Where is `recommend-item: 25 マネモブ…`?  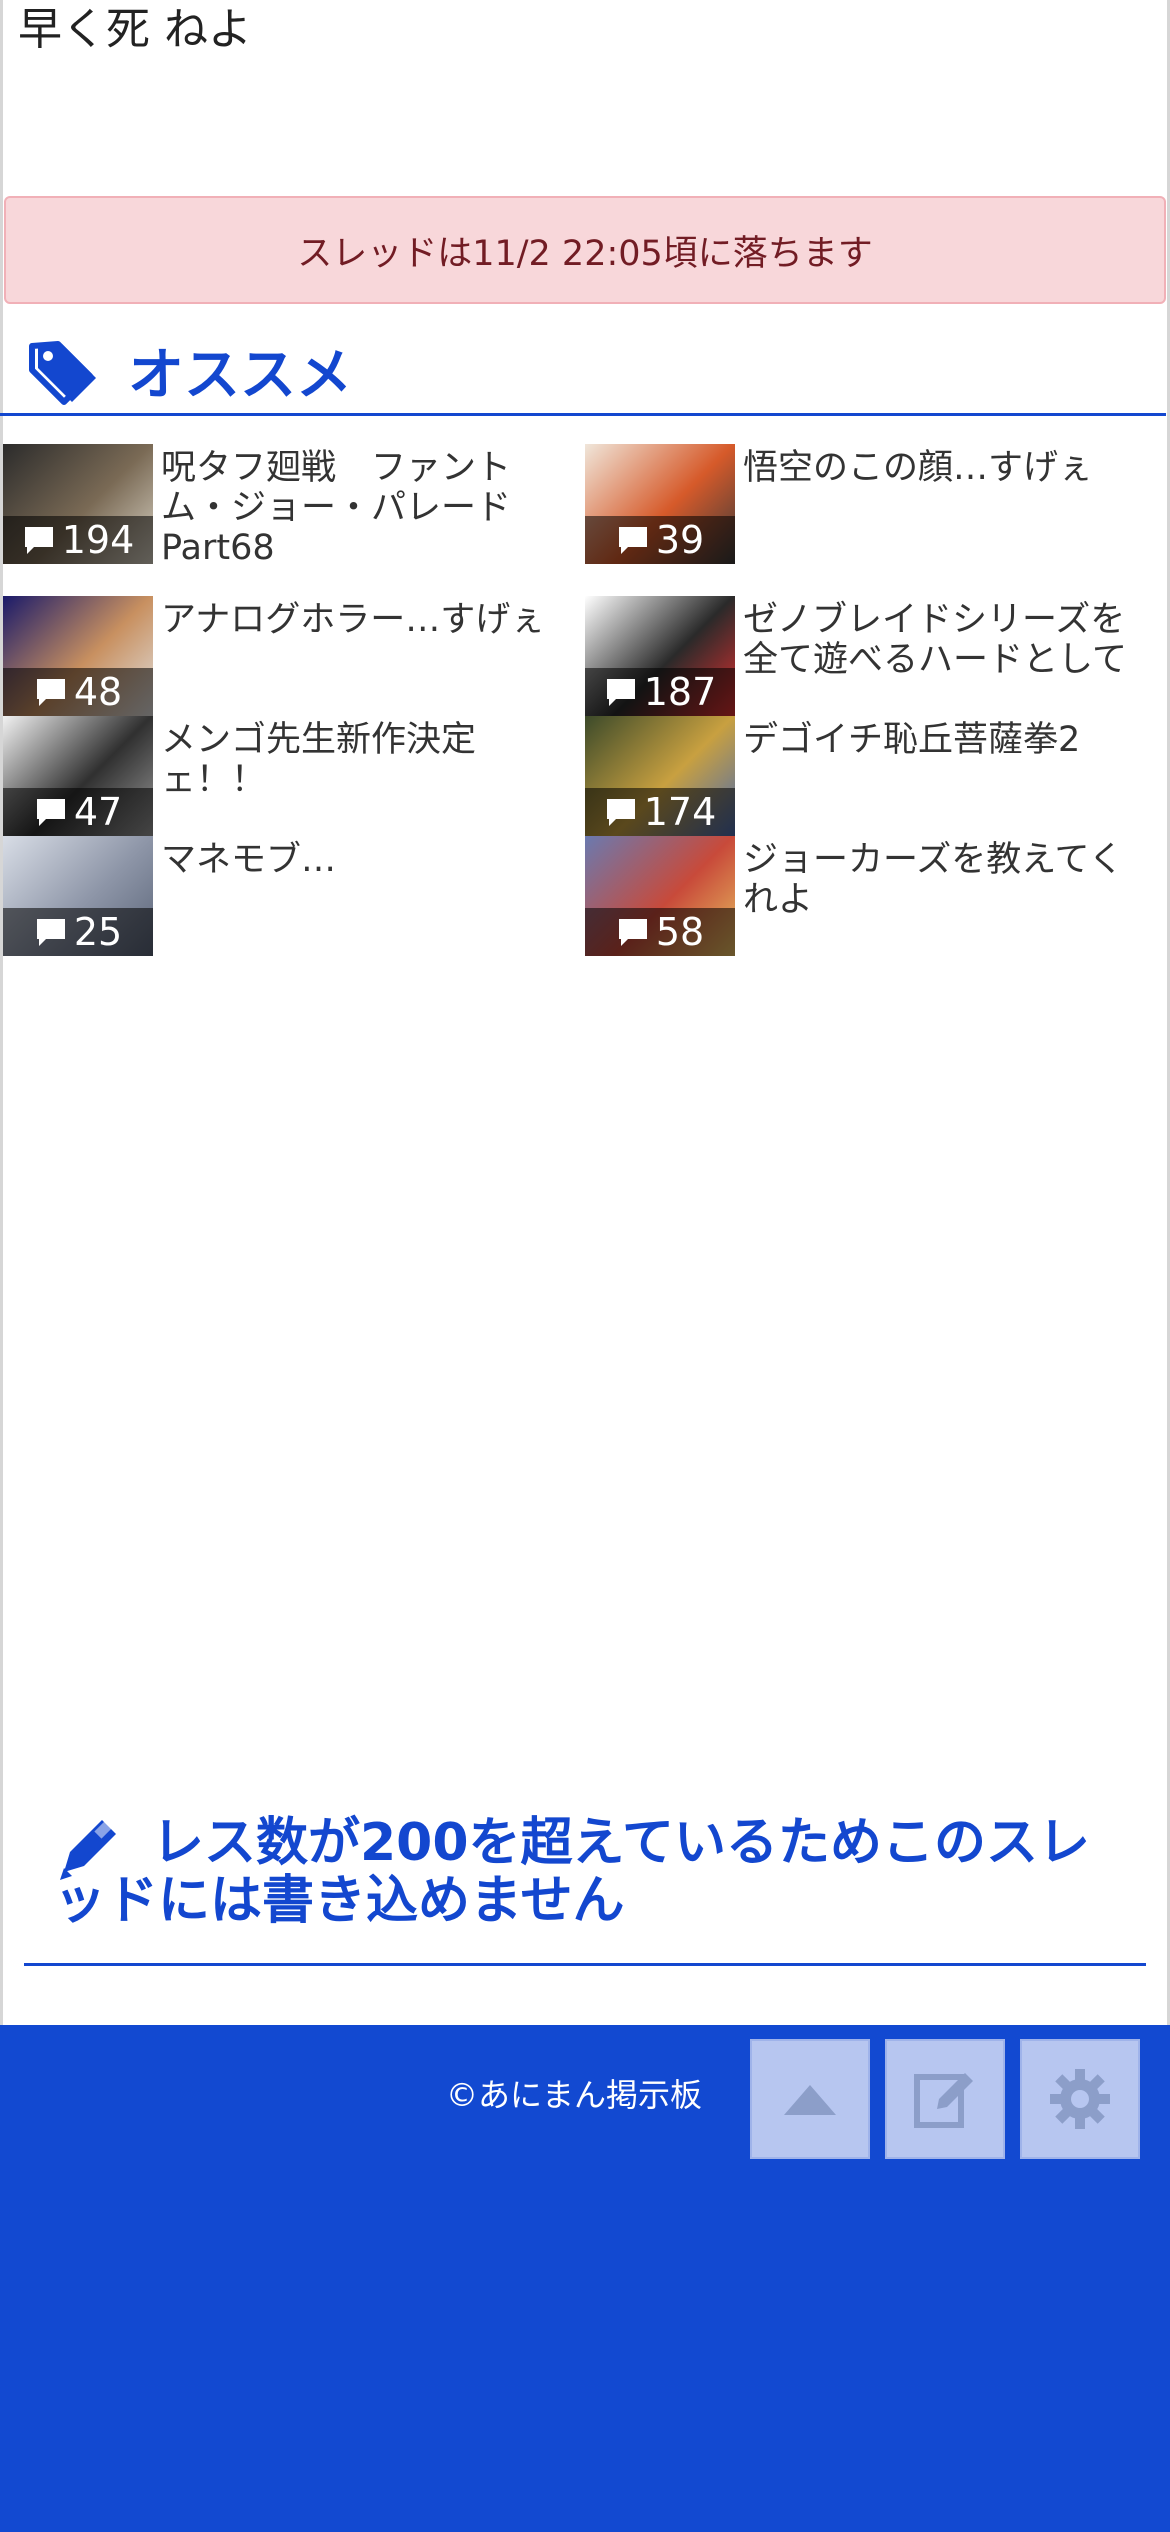 recommend-item: 25 マネモブ… is located at coordinates (293, 896).